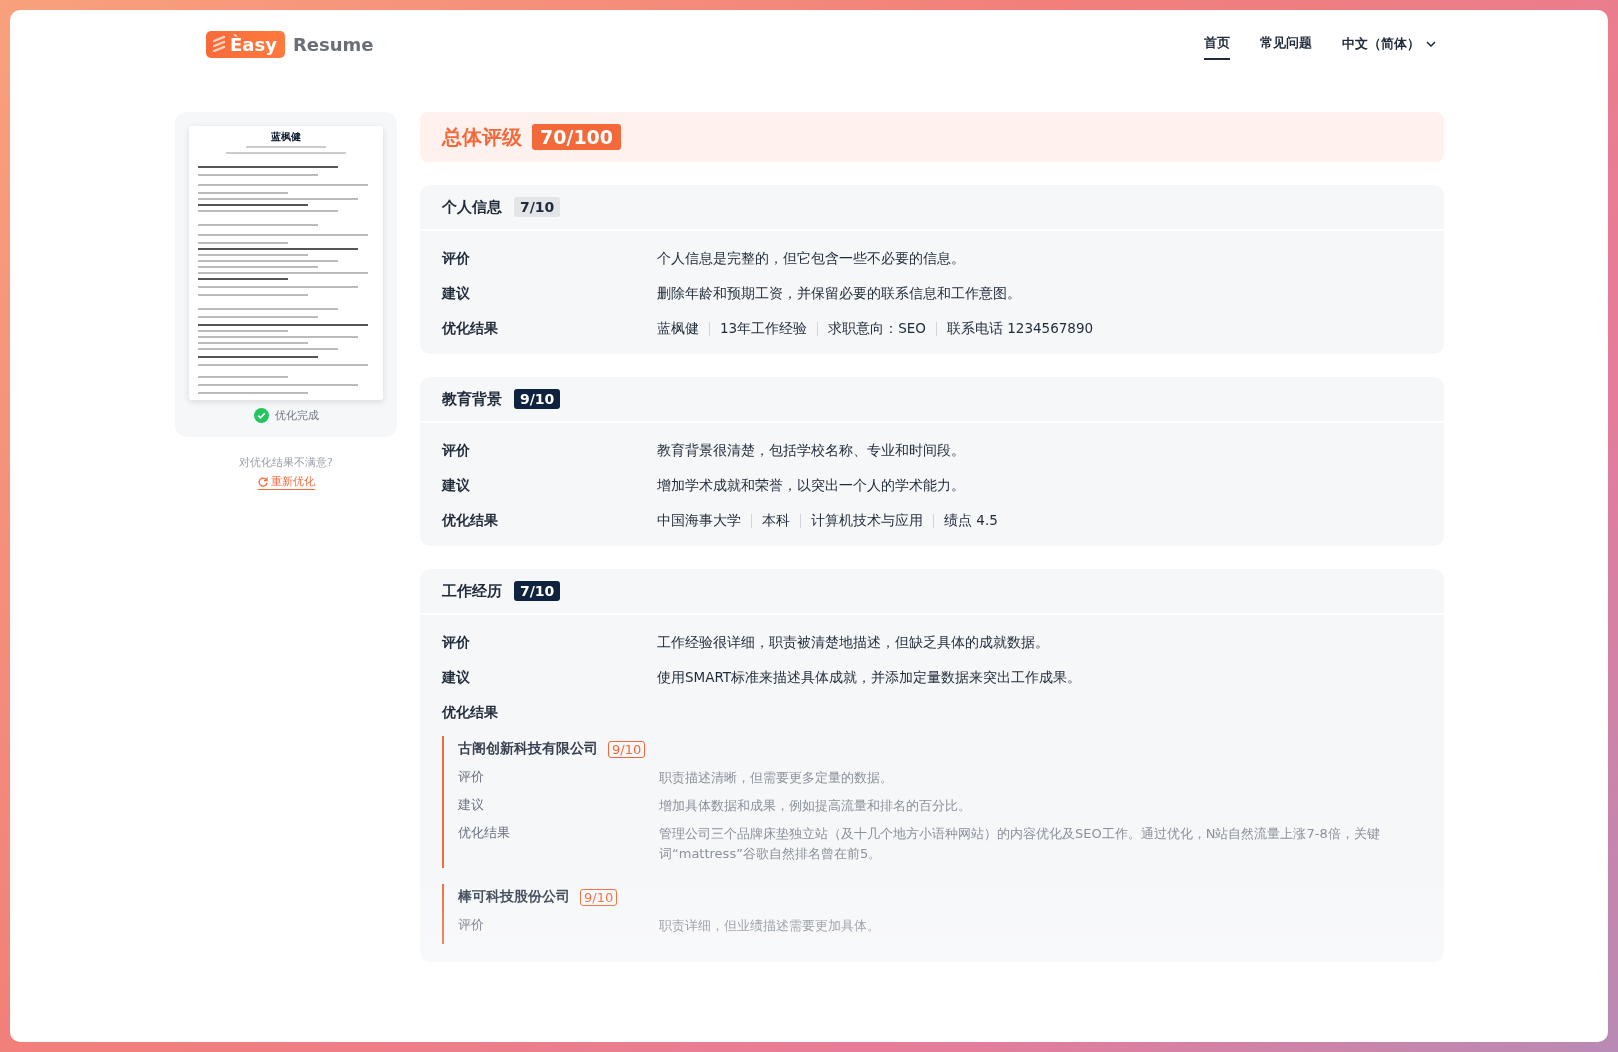 The height and width of the screenshot is (1052, 1618). What do you see at coordinates (1020, 328) in the screenshot?
I see `result-item: 联系电话 1234567890` at bounding box center [1020, 328].